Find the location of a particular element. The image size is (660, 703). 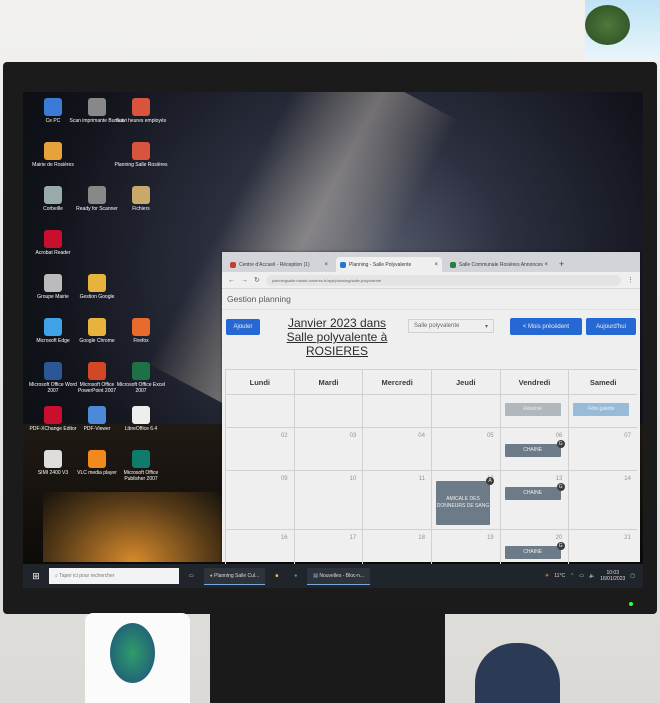

day-number: 11 is located at coordinates (421, 479).